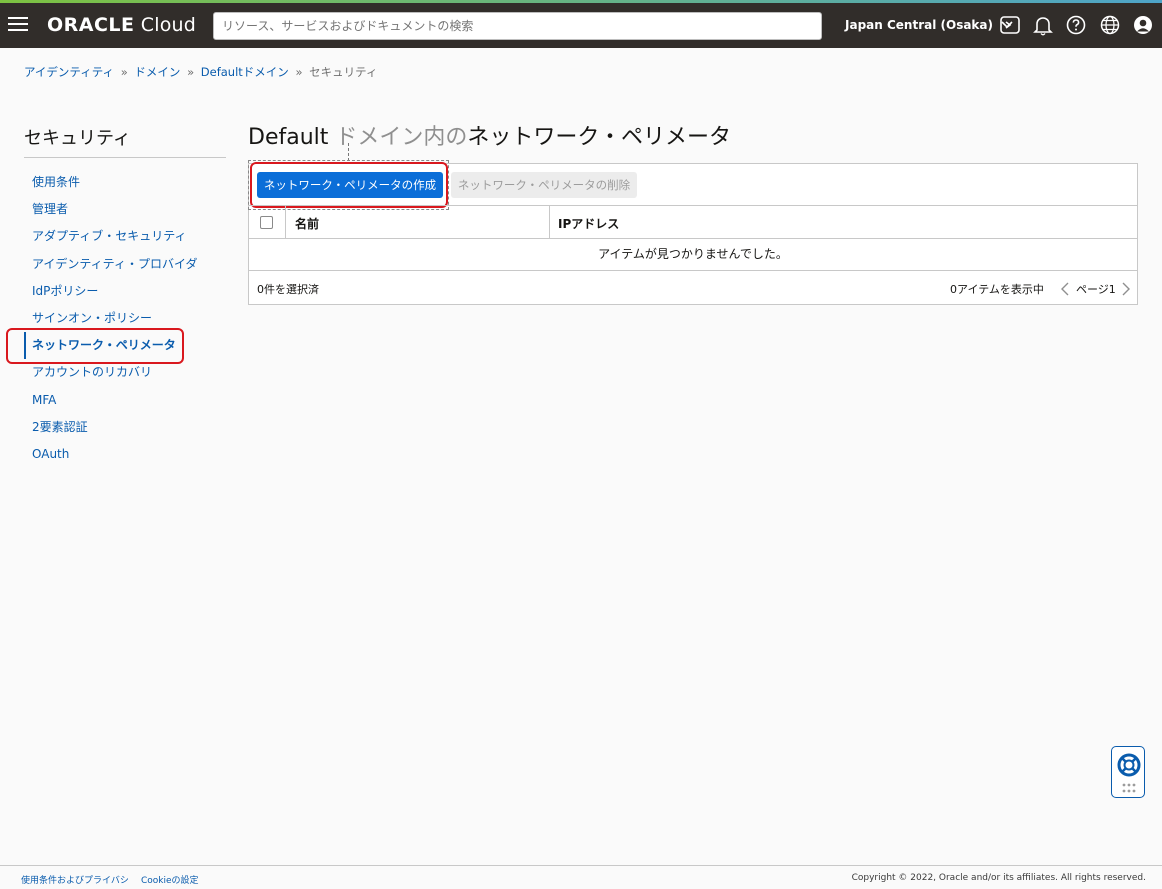 The image size is (1162, 889). I want to click on region-label: Japan Central (Osaka), so click(919, 25).